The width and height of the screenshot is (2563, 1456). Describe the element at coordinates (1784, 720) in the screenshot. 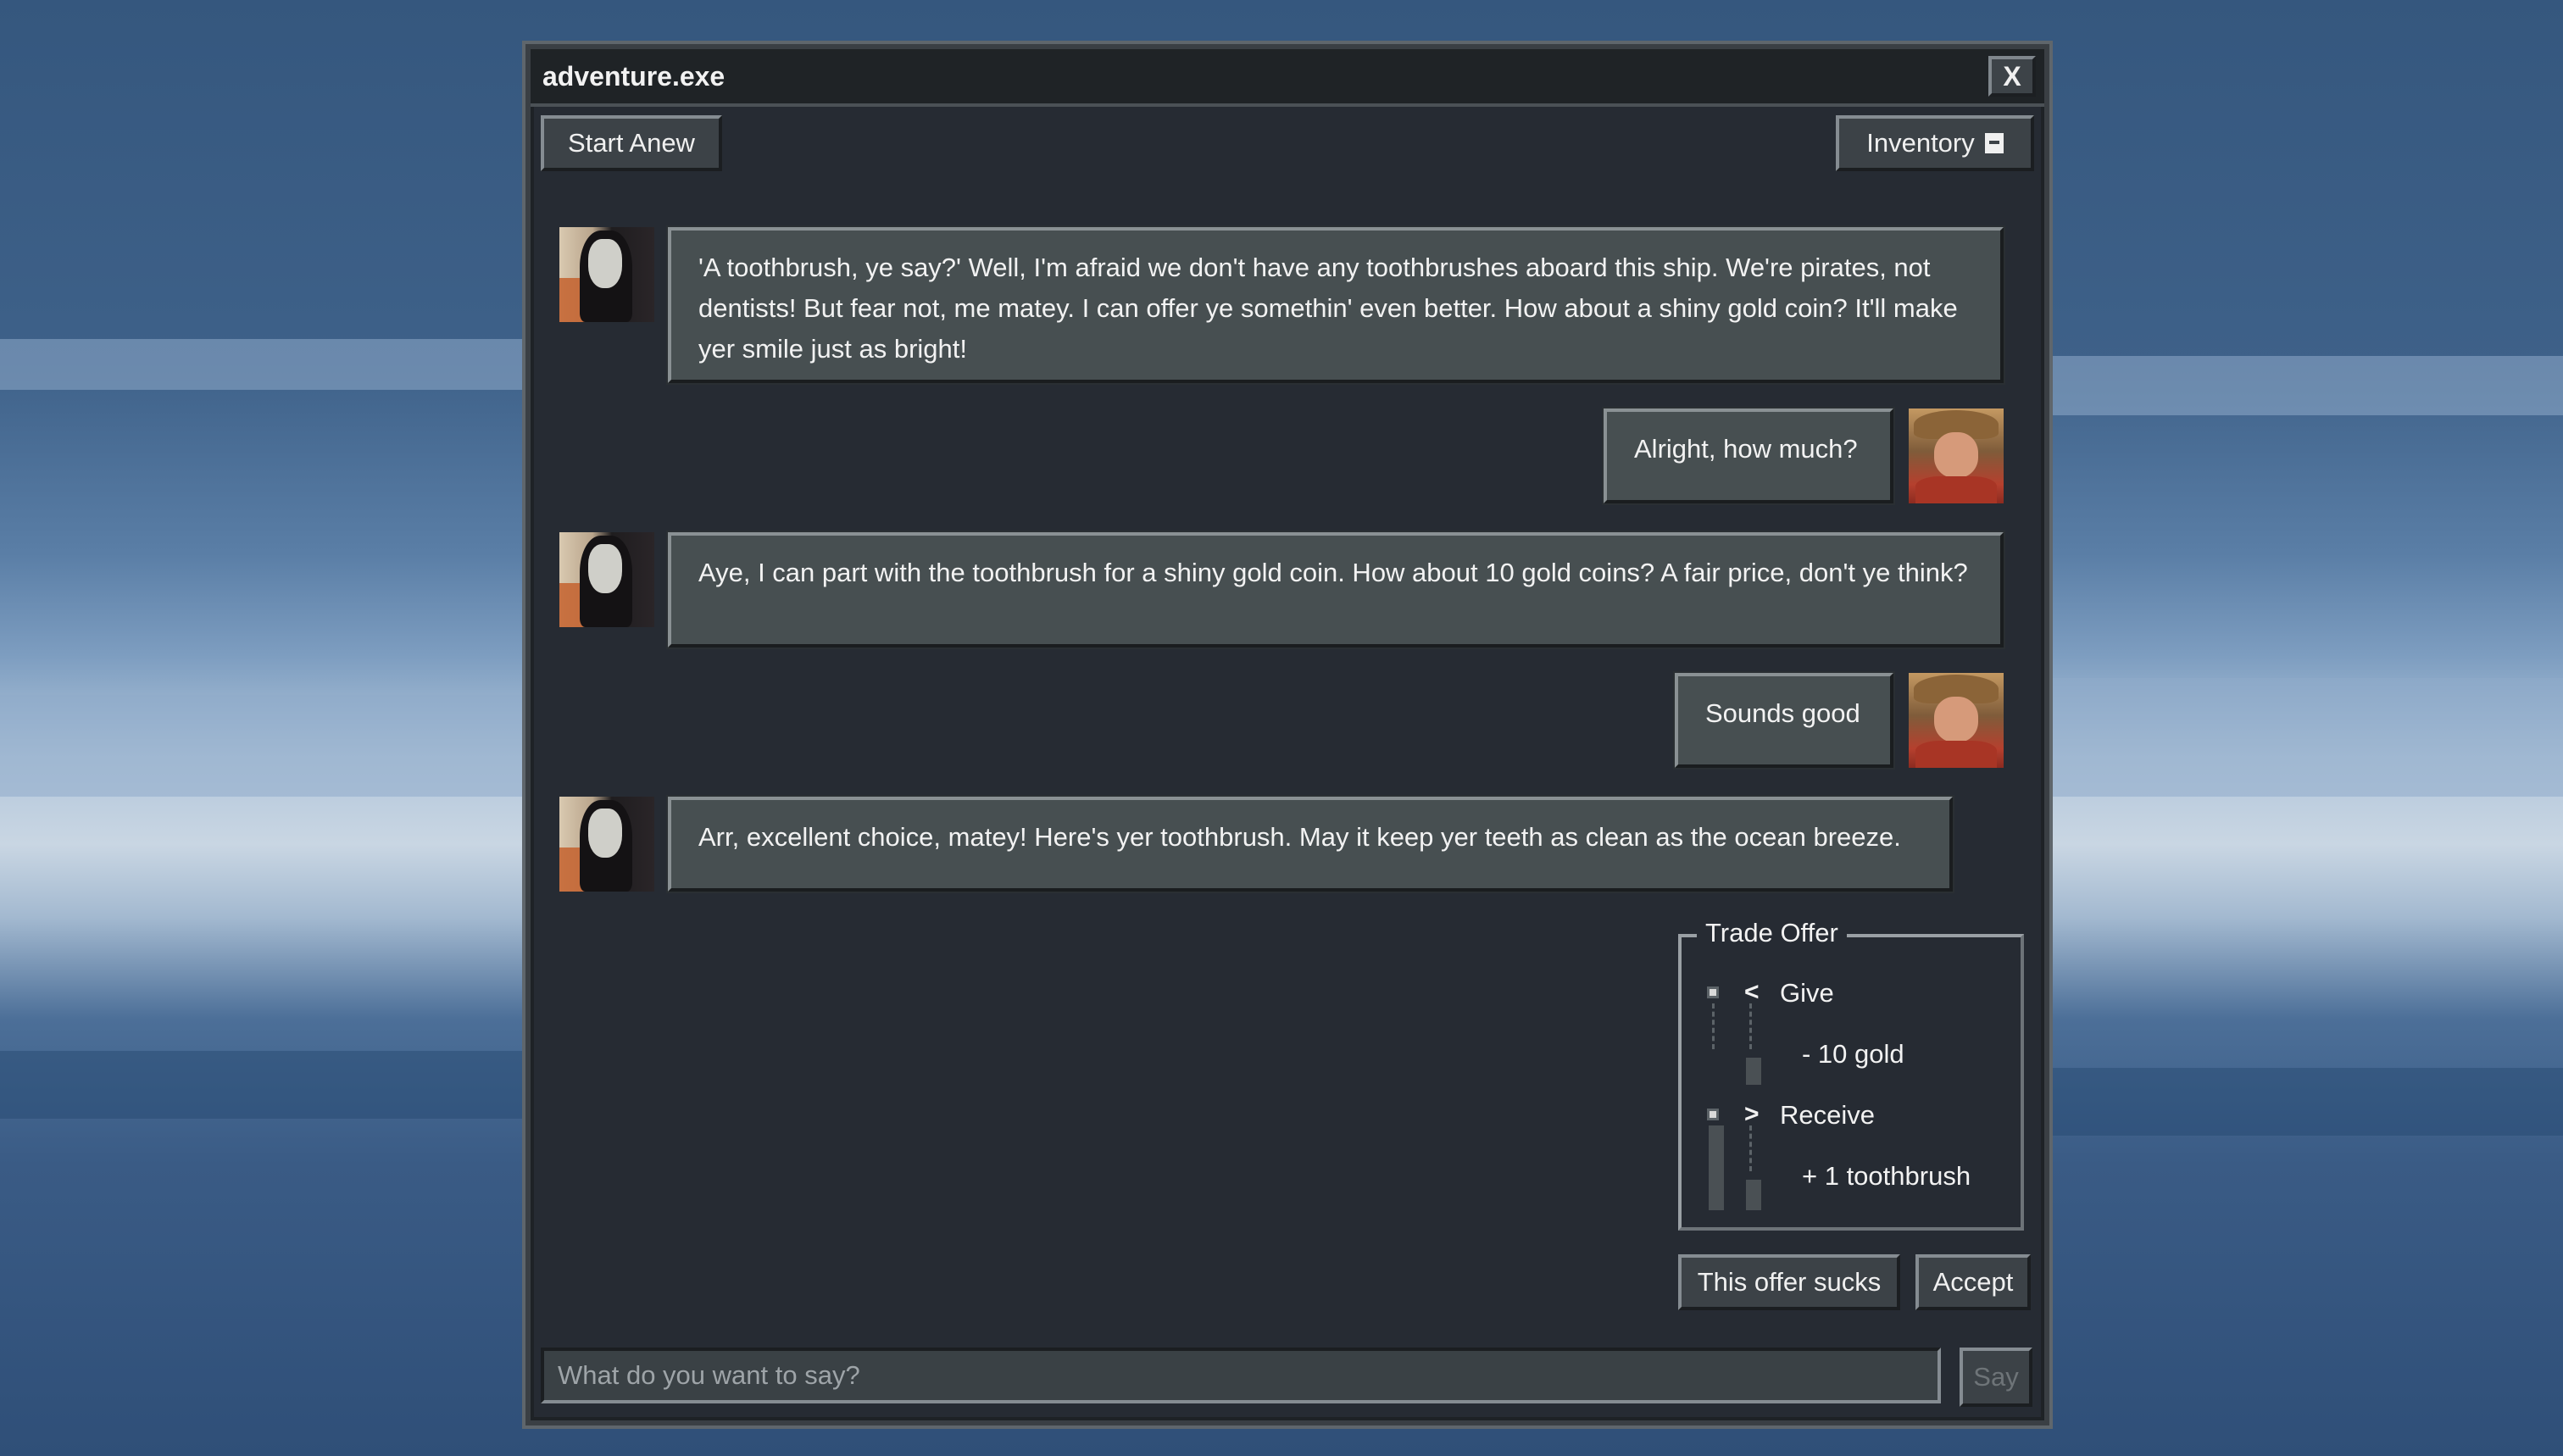

I see `user-message: Sounds good` at that location.